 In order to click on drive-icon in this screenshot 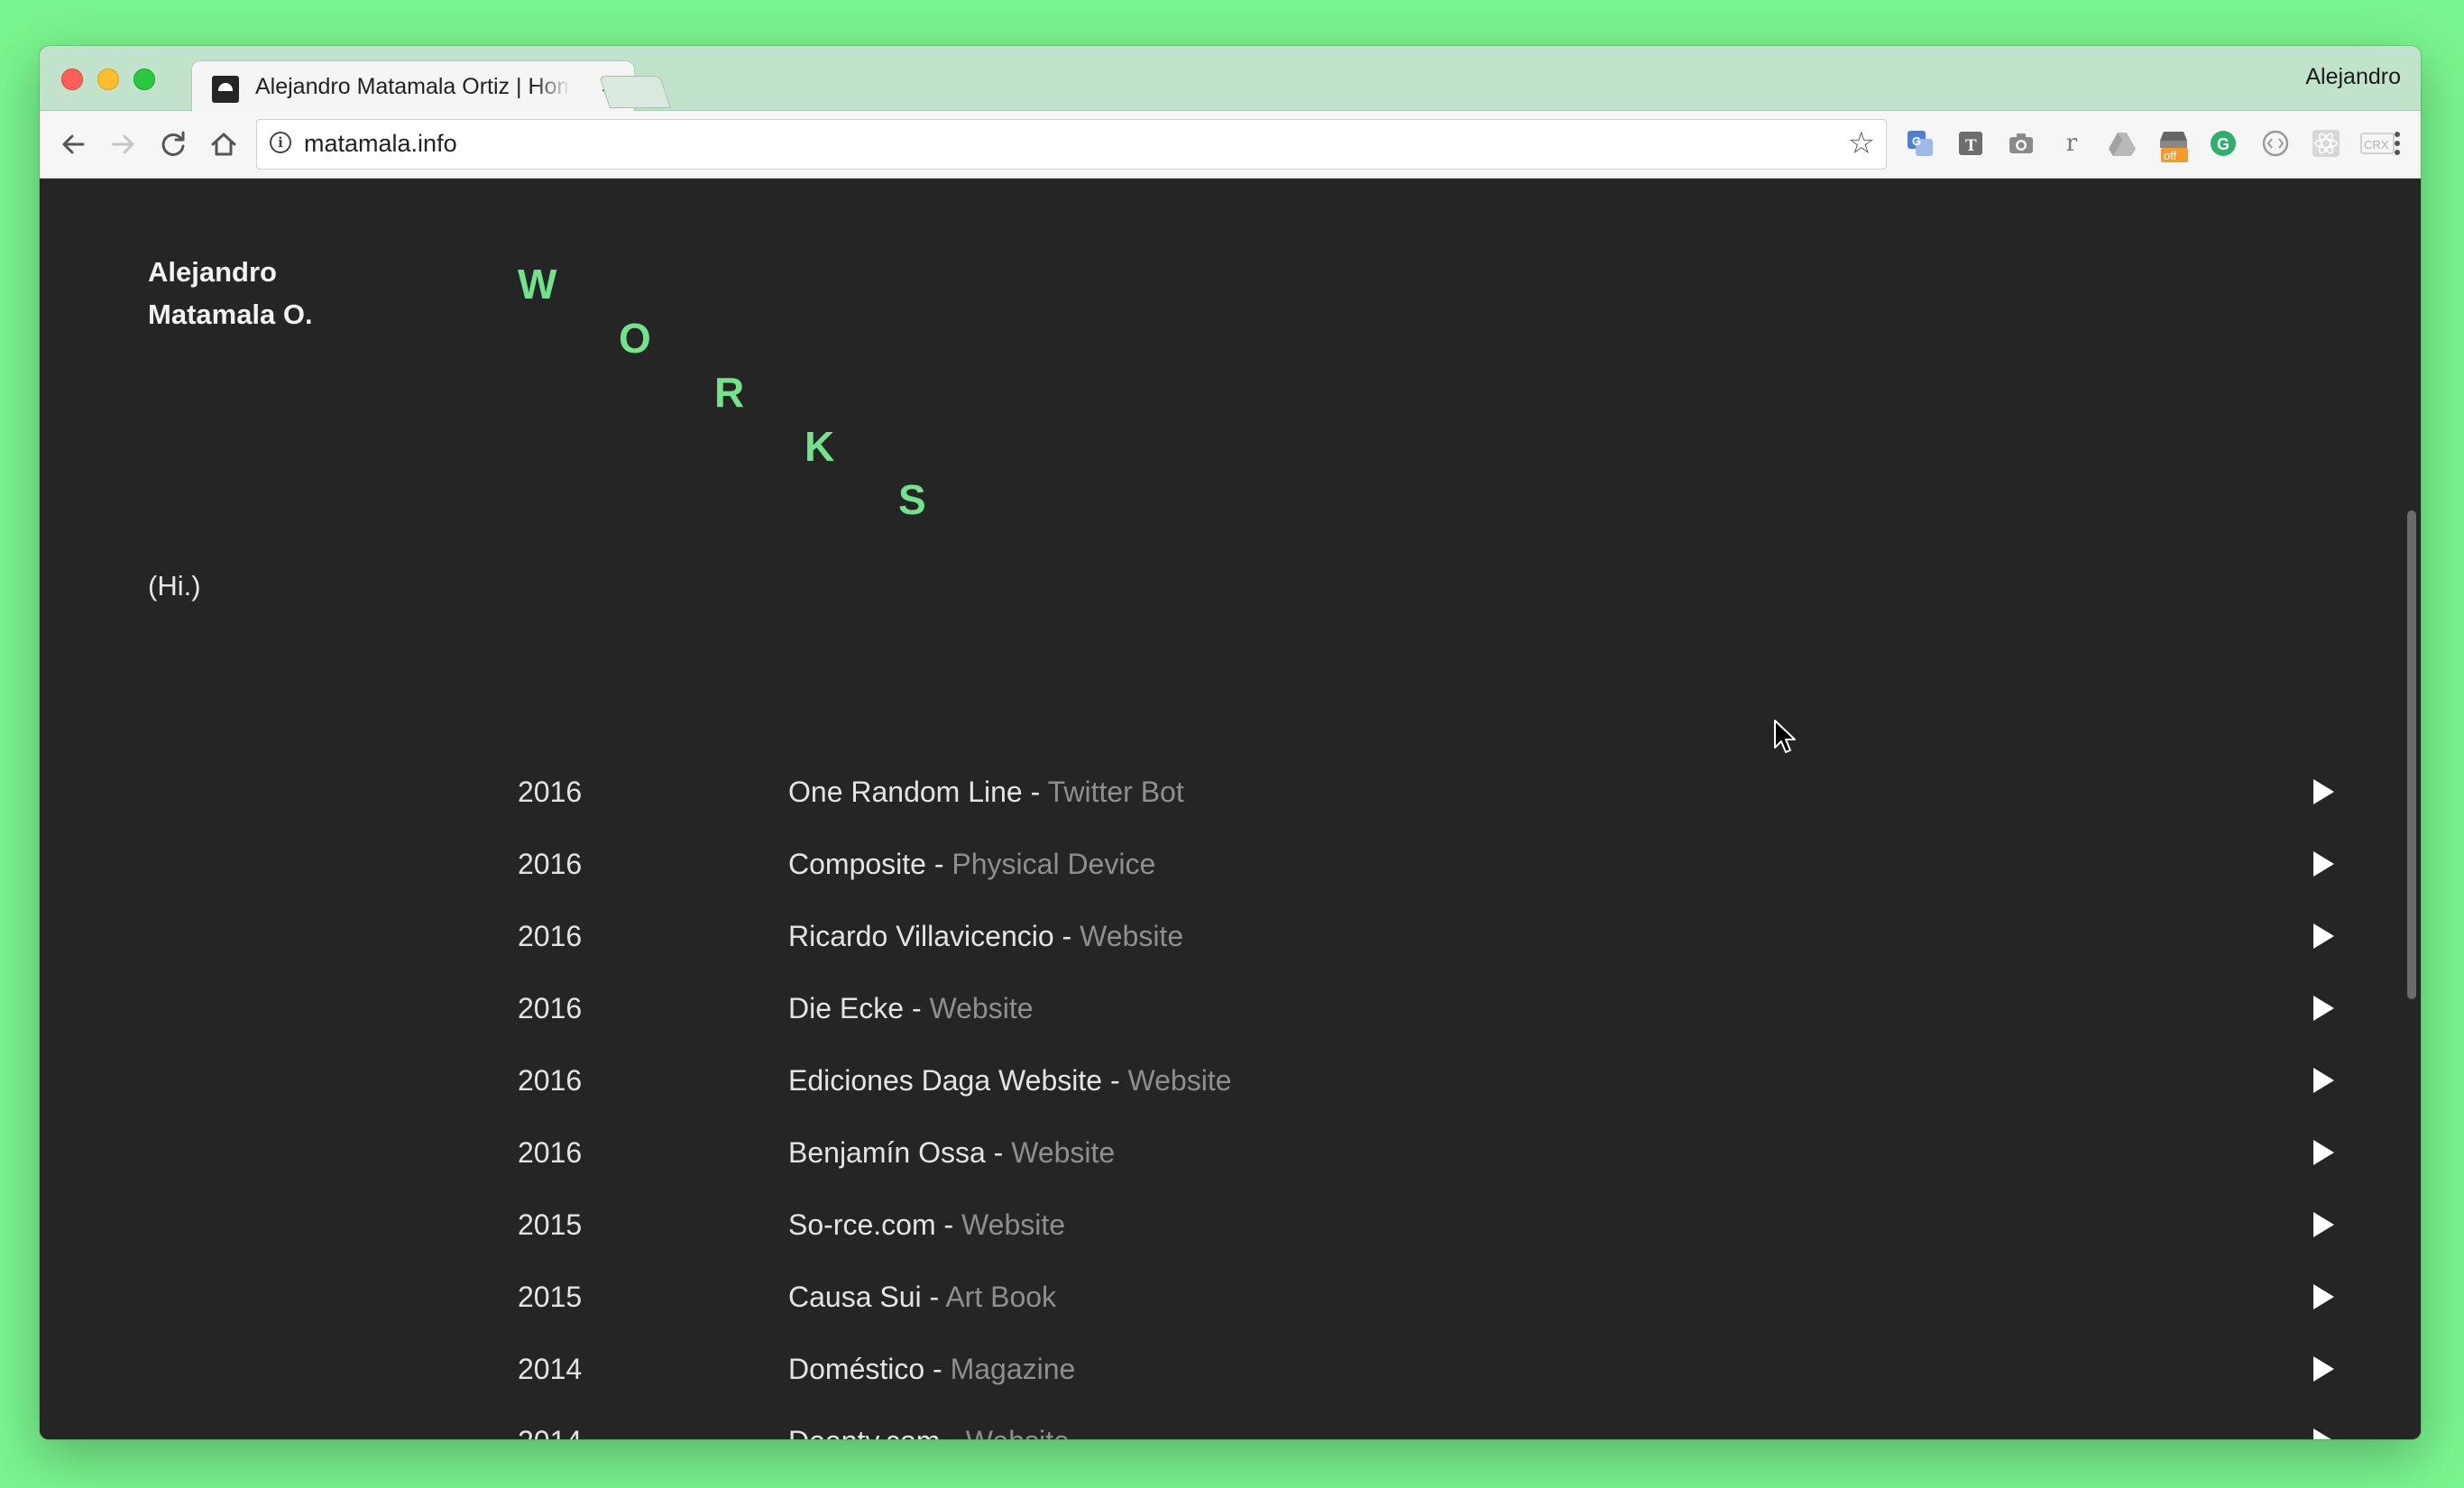, I will do `click(2122, 143)`.